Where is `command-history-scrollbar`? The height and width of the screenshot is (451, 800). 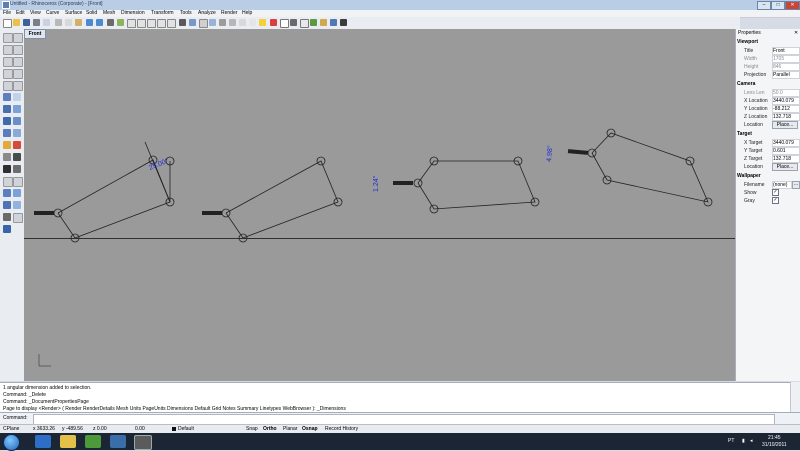
command-history-scrollbar is located at coordinates (795, 397).